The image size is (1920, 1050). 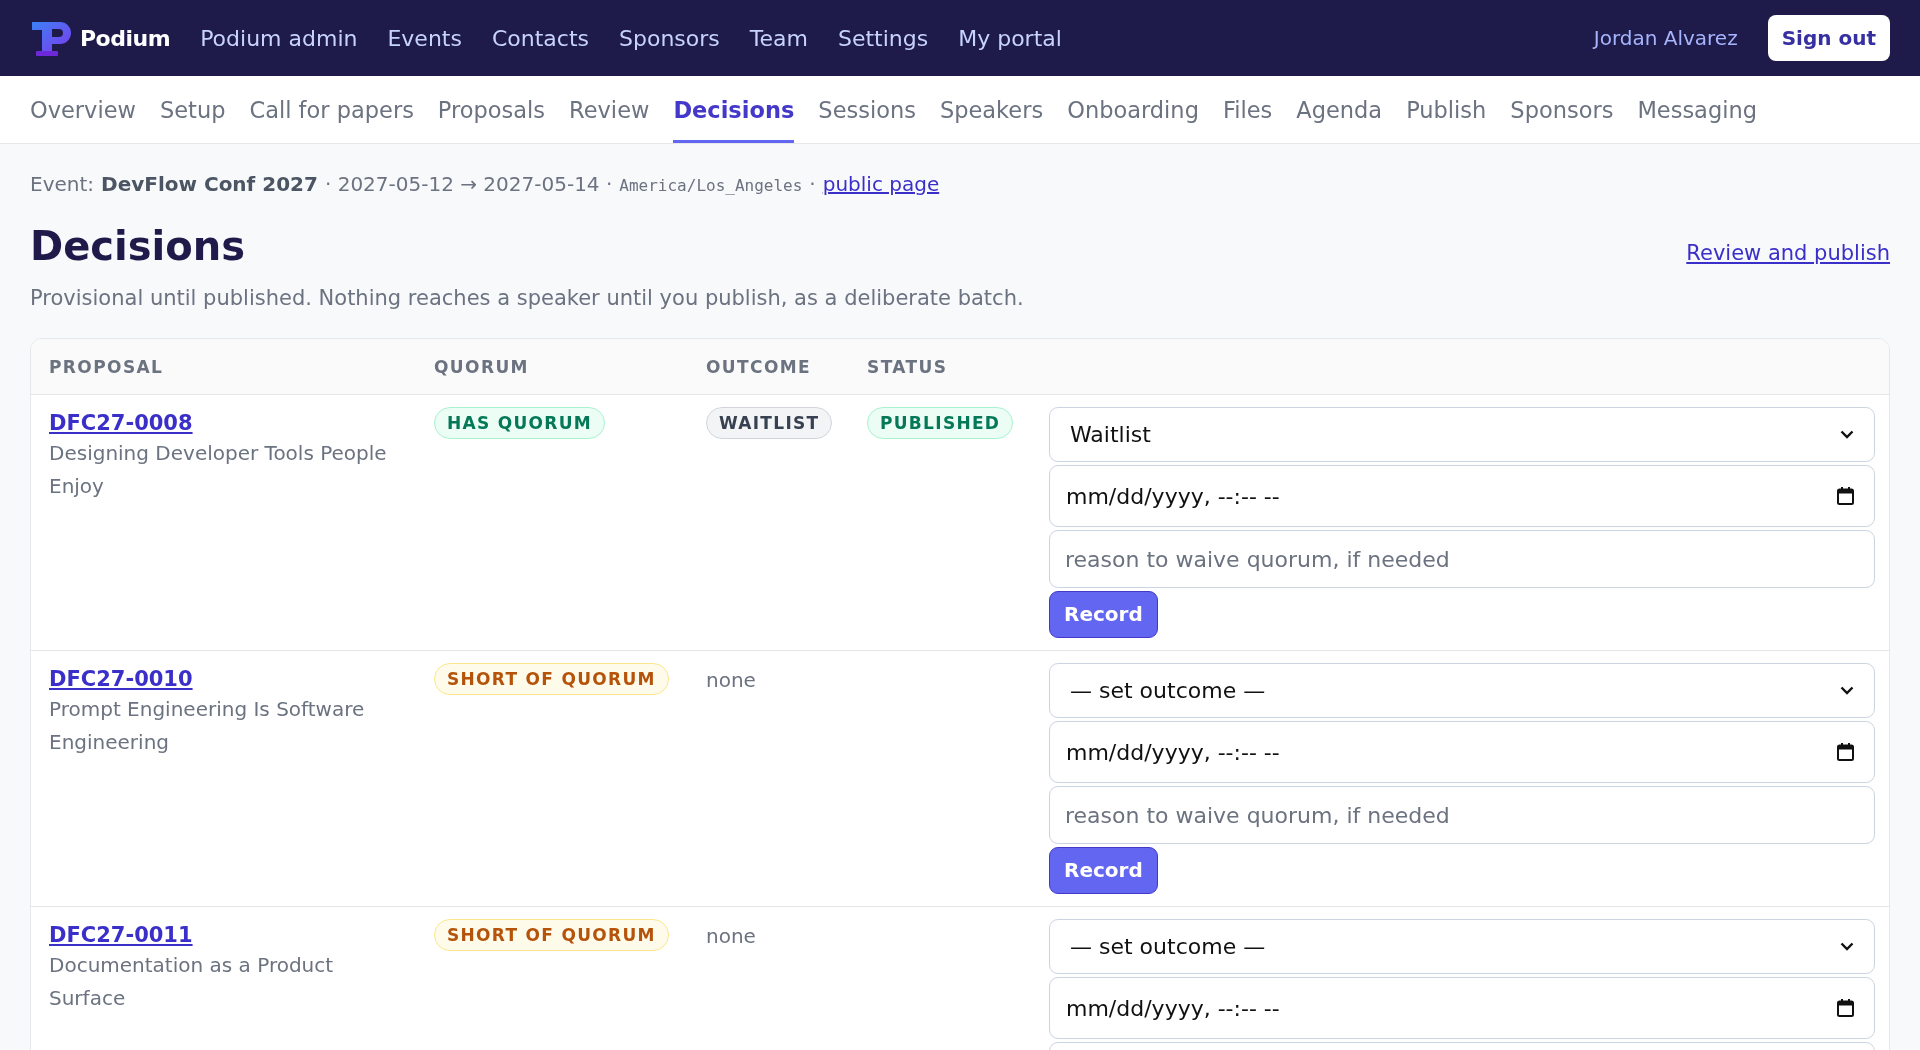 What do you see at coordinates (1339, 109) in the screenshot?
I see `section-tab: Agenda` at bounding box center [1339, 109].